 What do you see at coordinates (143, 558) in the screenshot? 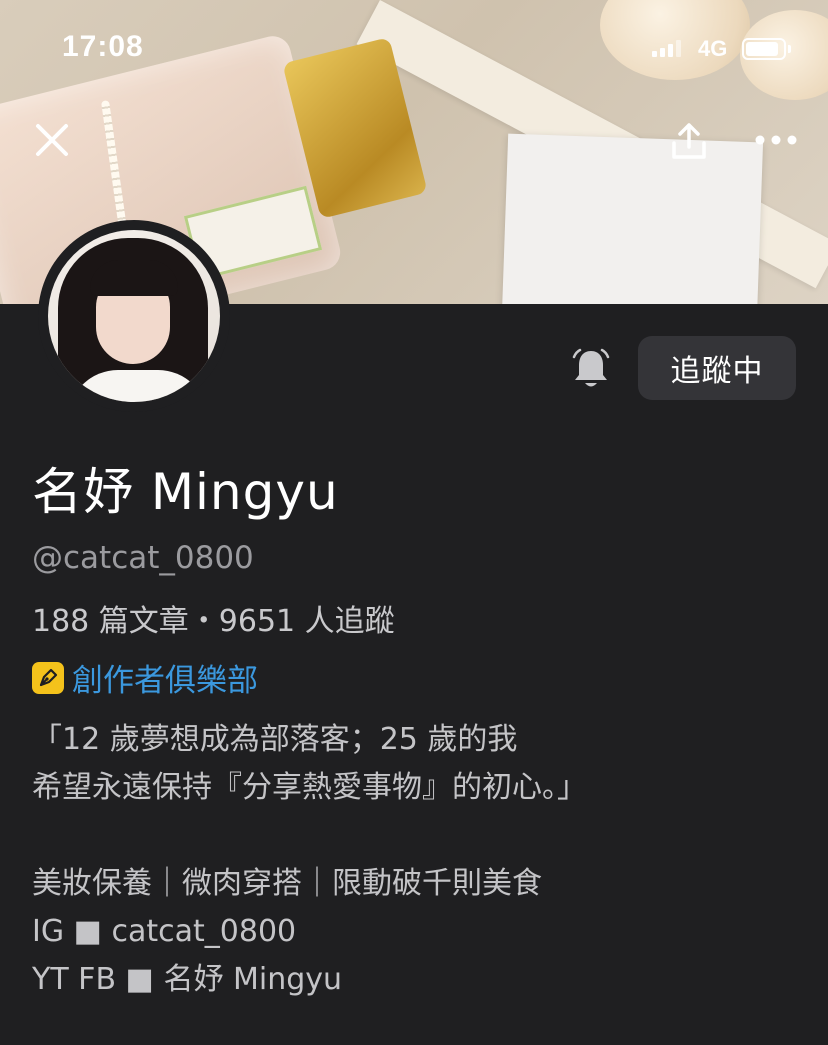
I see `profile-handle: @catcat_0800` at bounding box center [143, 558].